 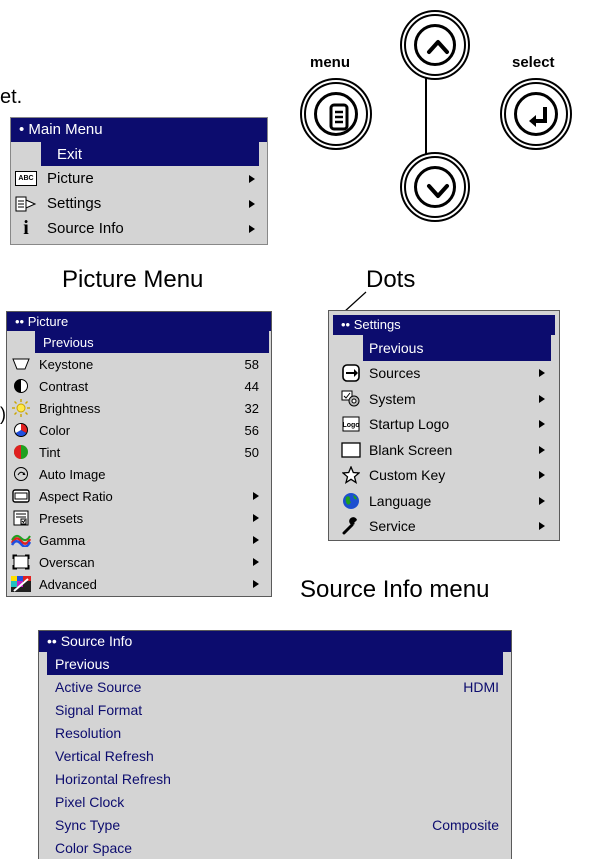 I want to click on auto-image-icon, so click(x=21, y=474).